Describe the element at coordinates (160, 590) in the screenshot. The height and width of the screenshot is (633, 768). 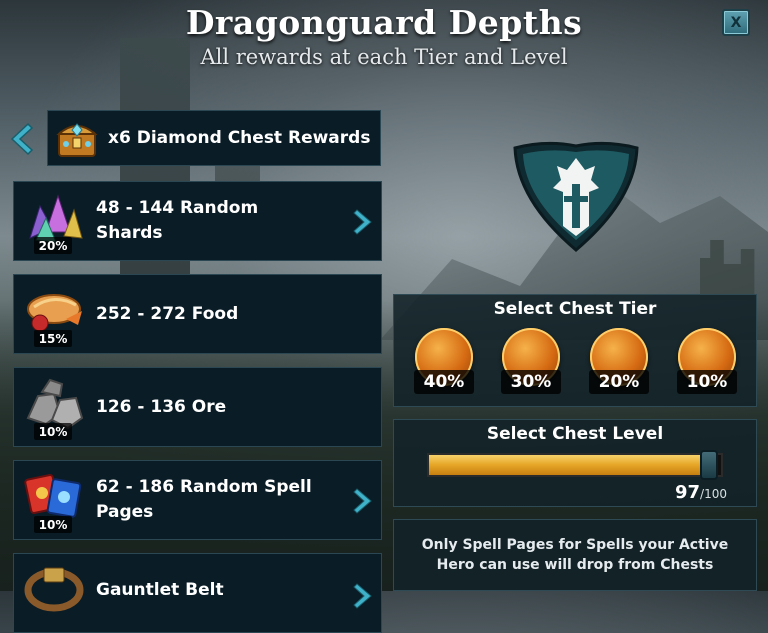
I see `reward-label: Gauntlet Belt` at that location.